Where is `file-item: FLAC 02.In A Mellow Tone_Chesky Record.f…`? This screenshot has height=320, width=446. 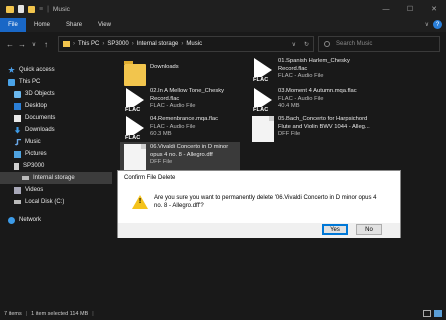
file-item: FLAC 02.In A Mellow Tone_Chesky Record.f… is located at coordinates (180, 101).